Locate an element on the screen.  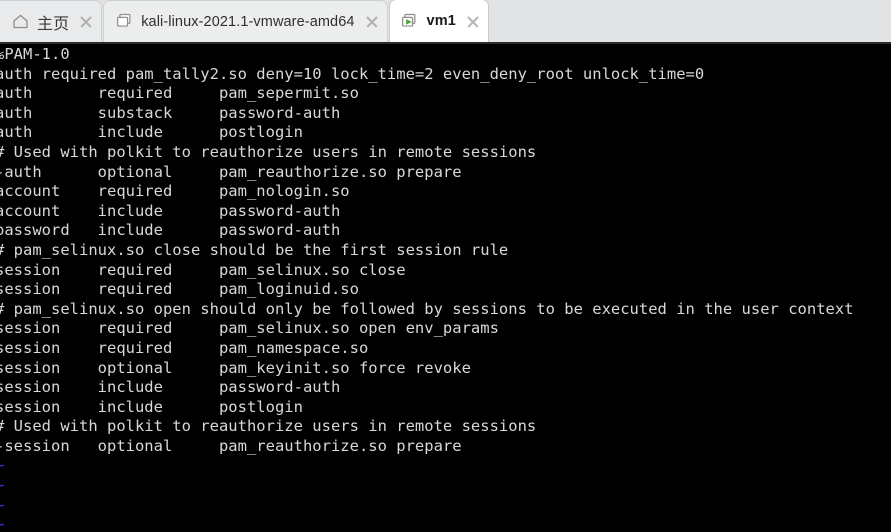
terminal-line: auth include postlogin is located at coordinates (151, 132).